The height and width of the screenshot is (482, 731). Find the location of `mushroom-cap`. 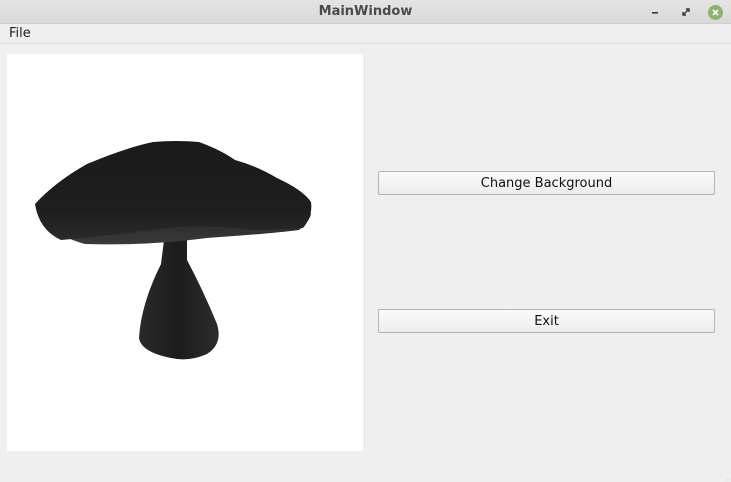

mushroom-cap is located at coordinates (173, 190).